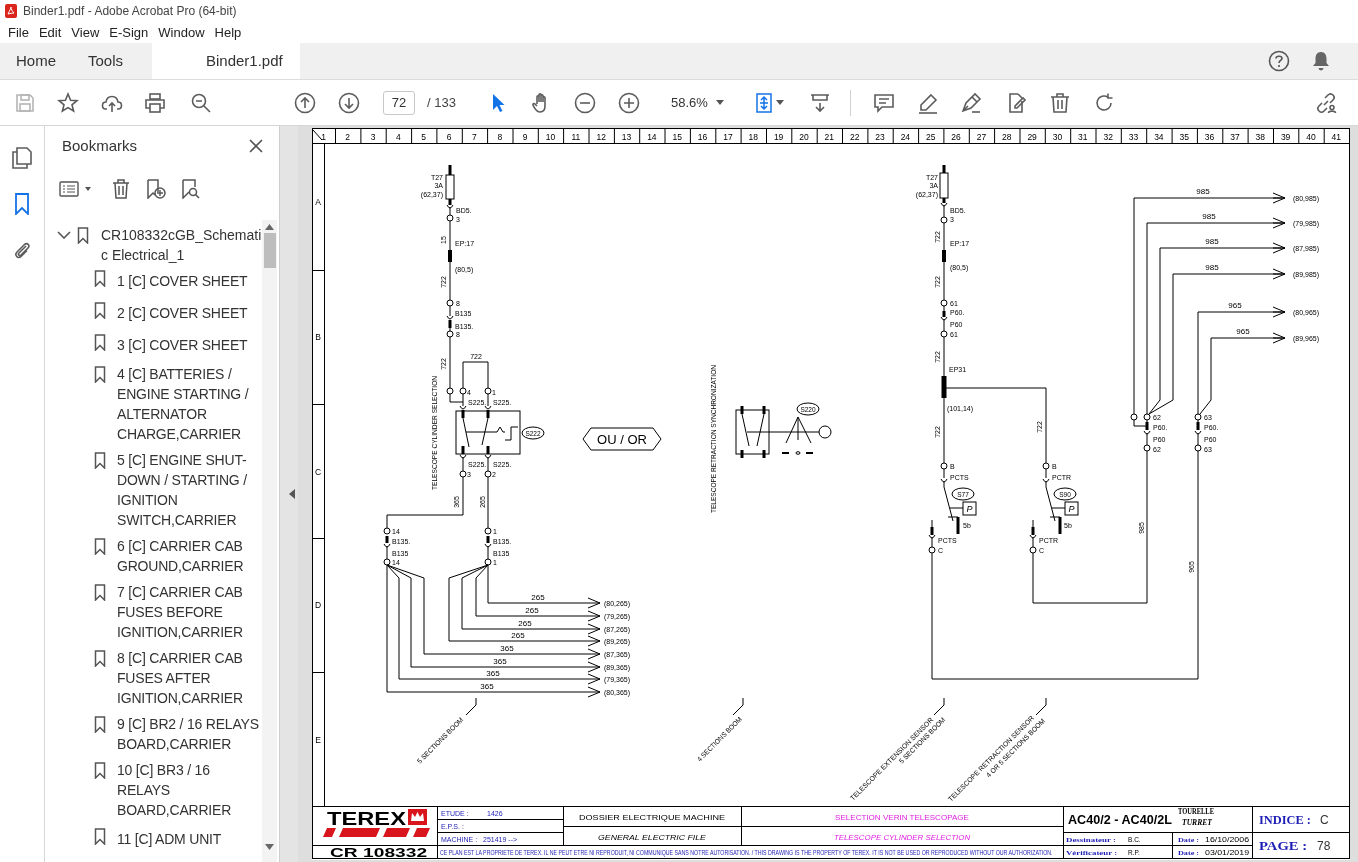 Image resolution: width=1358 pixels, height=862 pixels. Describe the element at coordinates (1326, 102) in the screenshot. I see `share-link-icon` at that location.